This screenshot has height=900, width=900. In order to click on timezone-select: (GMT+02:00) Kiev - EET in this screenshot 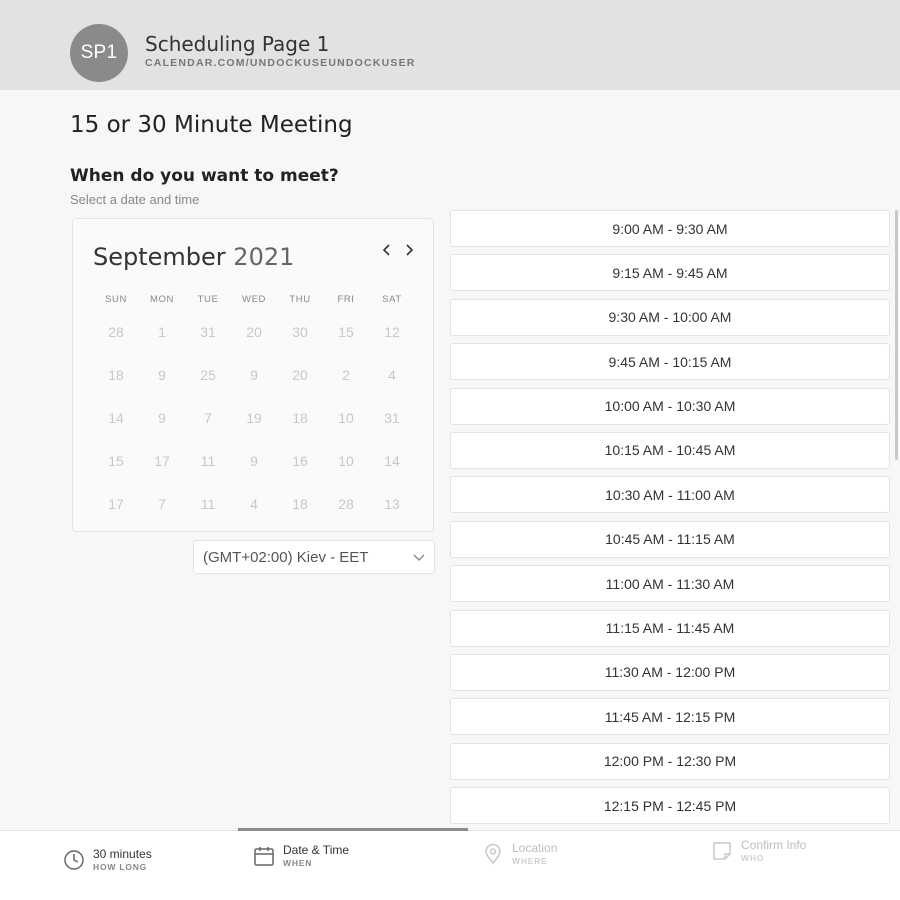, I will do `click(314, 557)`.